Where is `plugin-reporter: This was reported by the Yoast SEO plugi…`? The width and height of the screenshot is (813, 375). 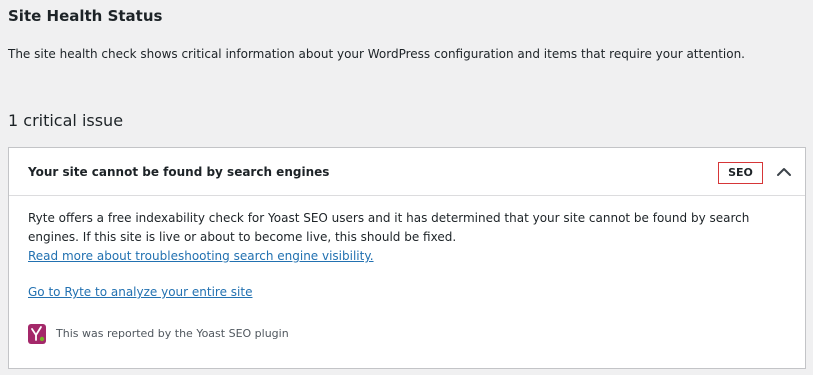 plugin-reporter: This was reported by the Yoast SEO plugi… is located at coordinates (158, 334).